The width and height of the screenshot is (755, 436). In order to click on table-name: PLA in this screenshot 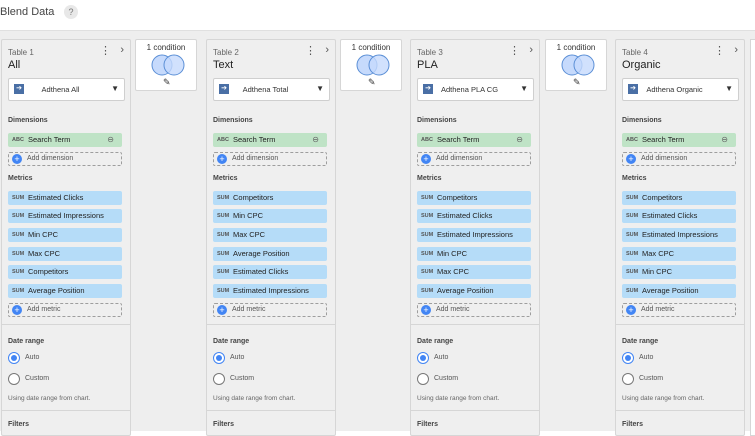, I will do `click(427, 65)`.